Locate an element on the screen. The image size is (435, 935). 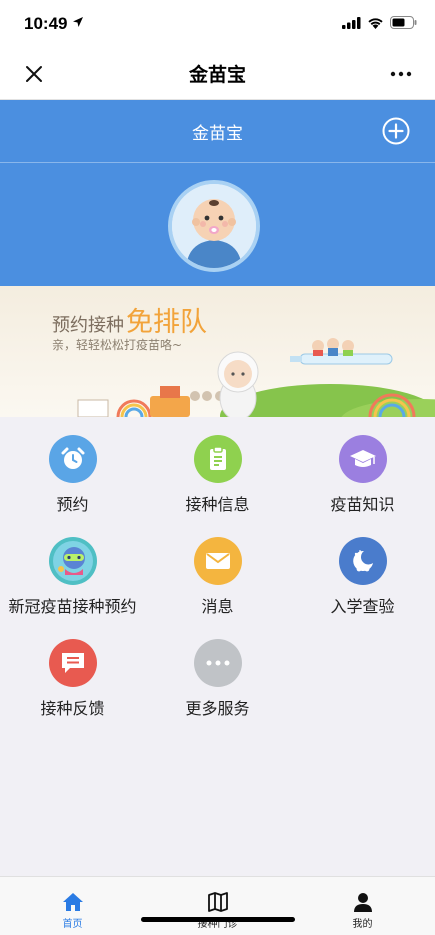
more-options-button is located at coordinates (401, 74).